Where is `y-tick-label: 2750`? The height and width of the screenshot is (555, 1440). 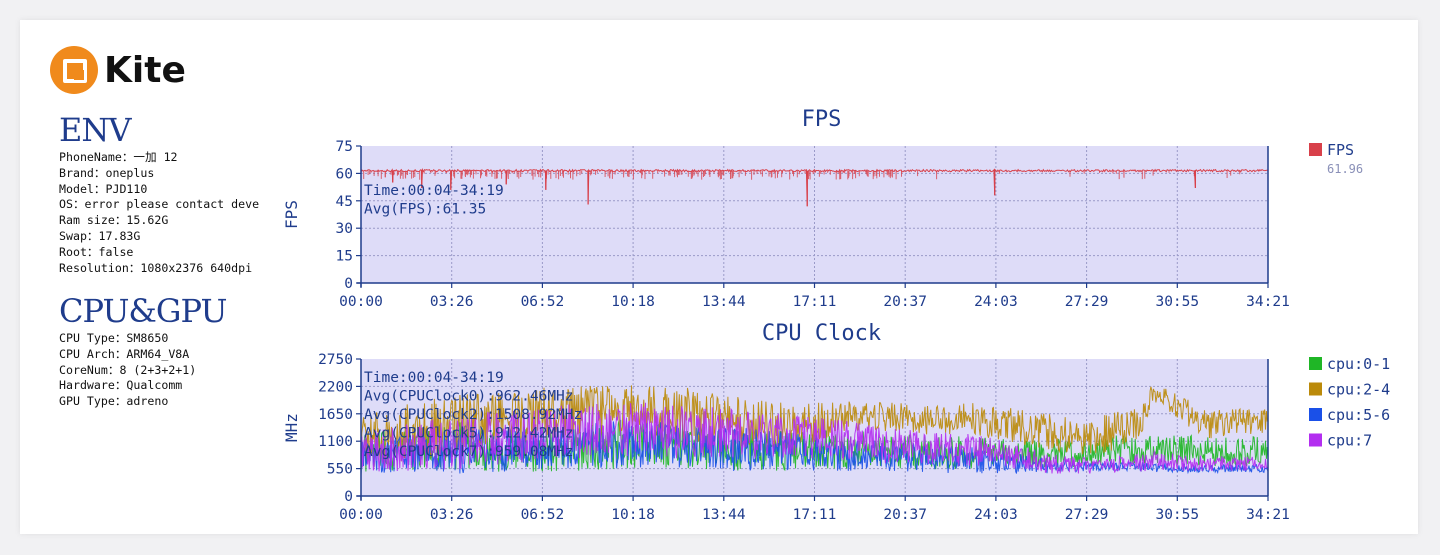
y-tick-label: 2750 is located at coordinates (335, 360).